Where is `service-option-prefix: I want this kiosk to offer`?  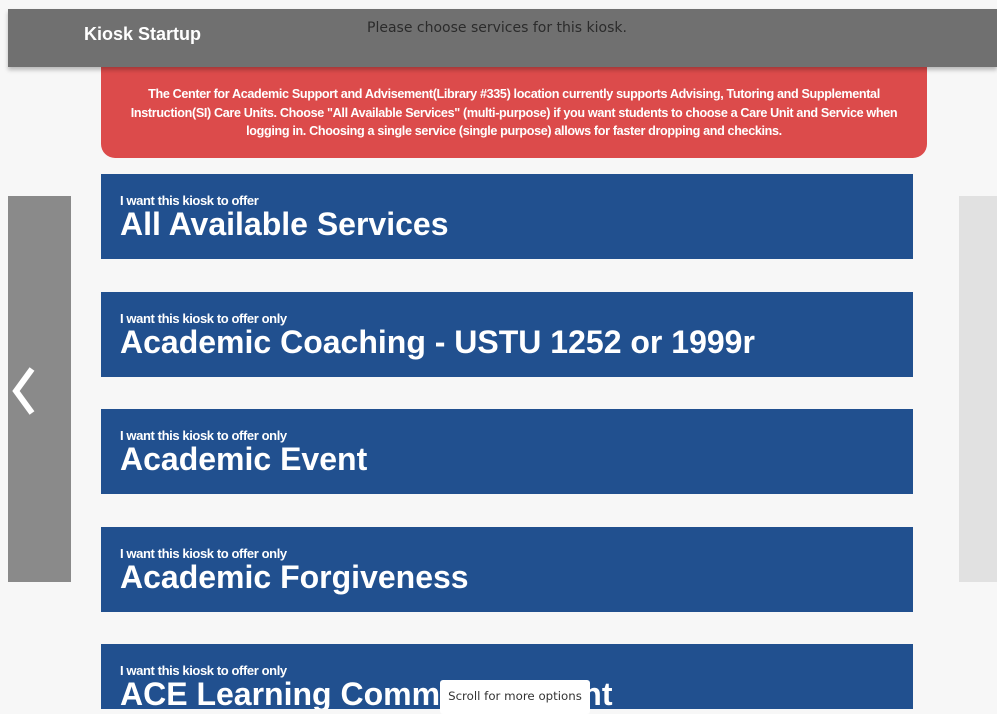 service-option-prefix: I want this kiosk to offer is located at coordinates (189, 200).